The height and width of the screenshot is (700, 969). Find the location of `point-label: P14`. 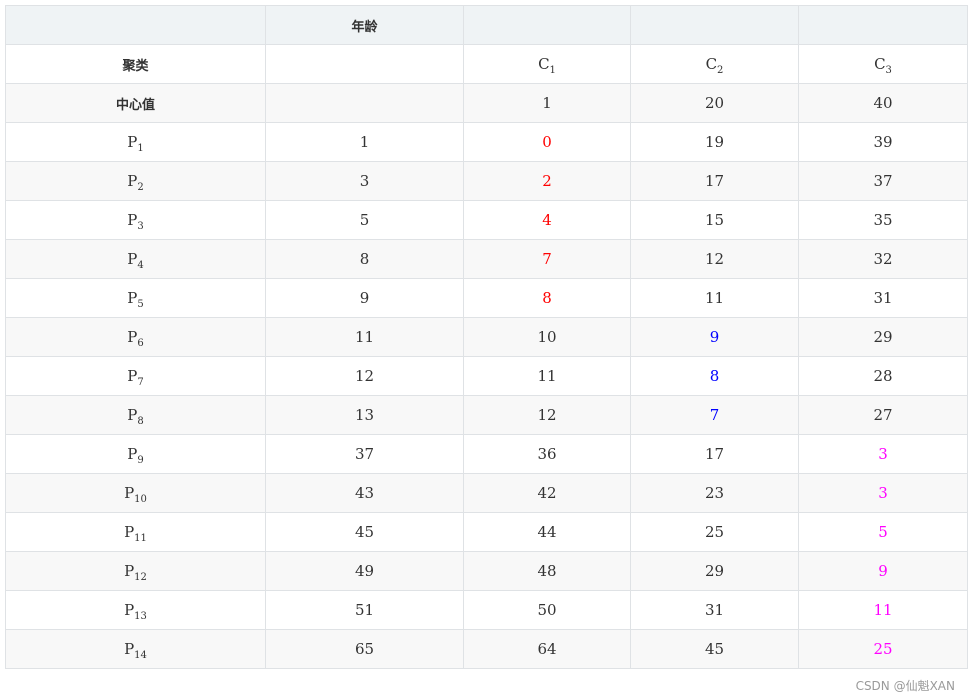

point-label: P14 is located at coordinates (135, 649).